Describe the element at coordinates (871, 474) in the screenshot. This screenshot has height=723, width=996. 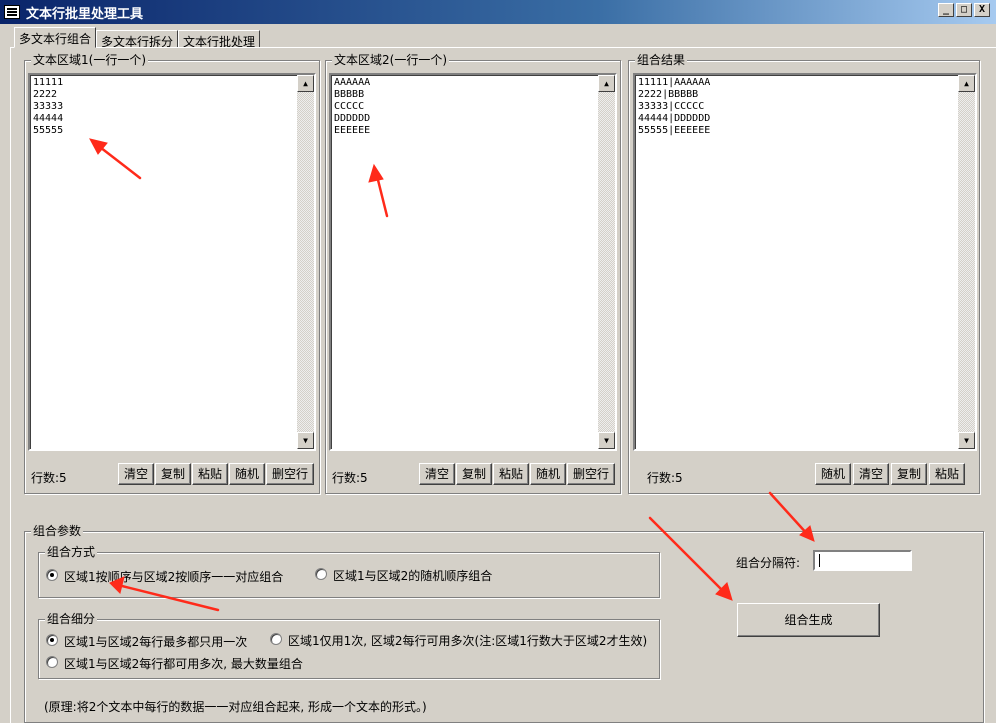
I see `clear-button-result: 清空` at that location.